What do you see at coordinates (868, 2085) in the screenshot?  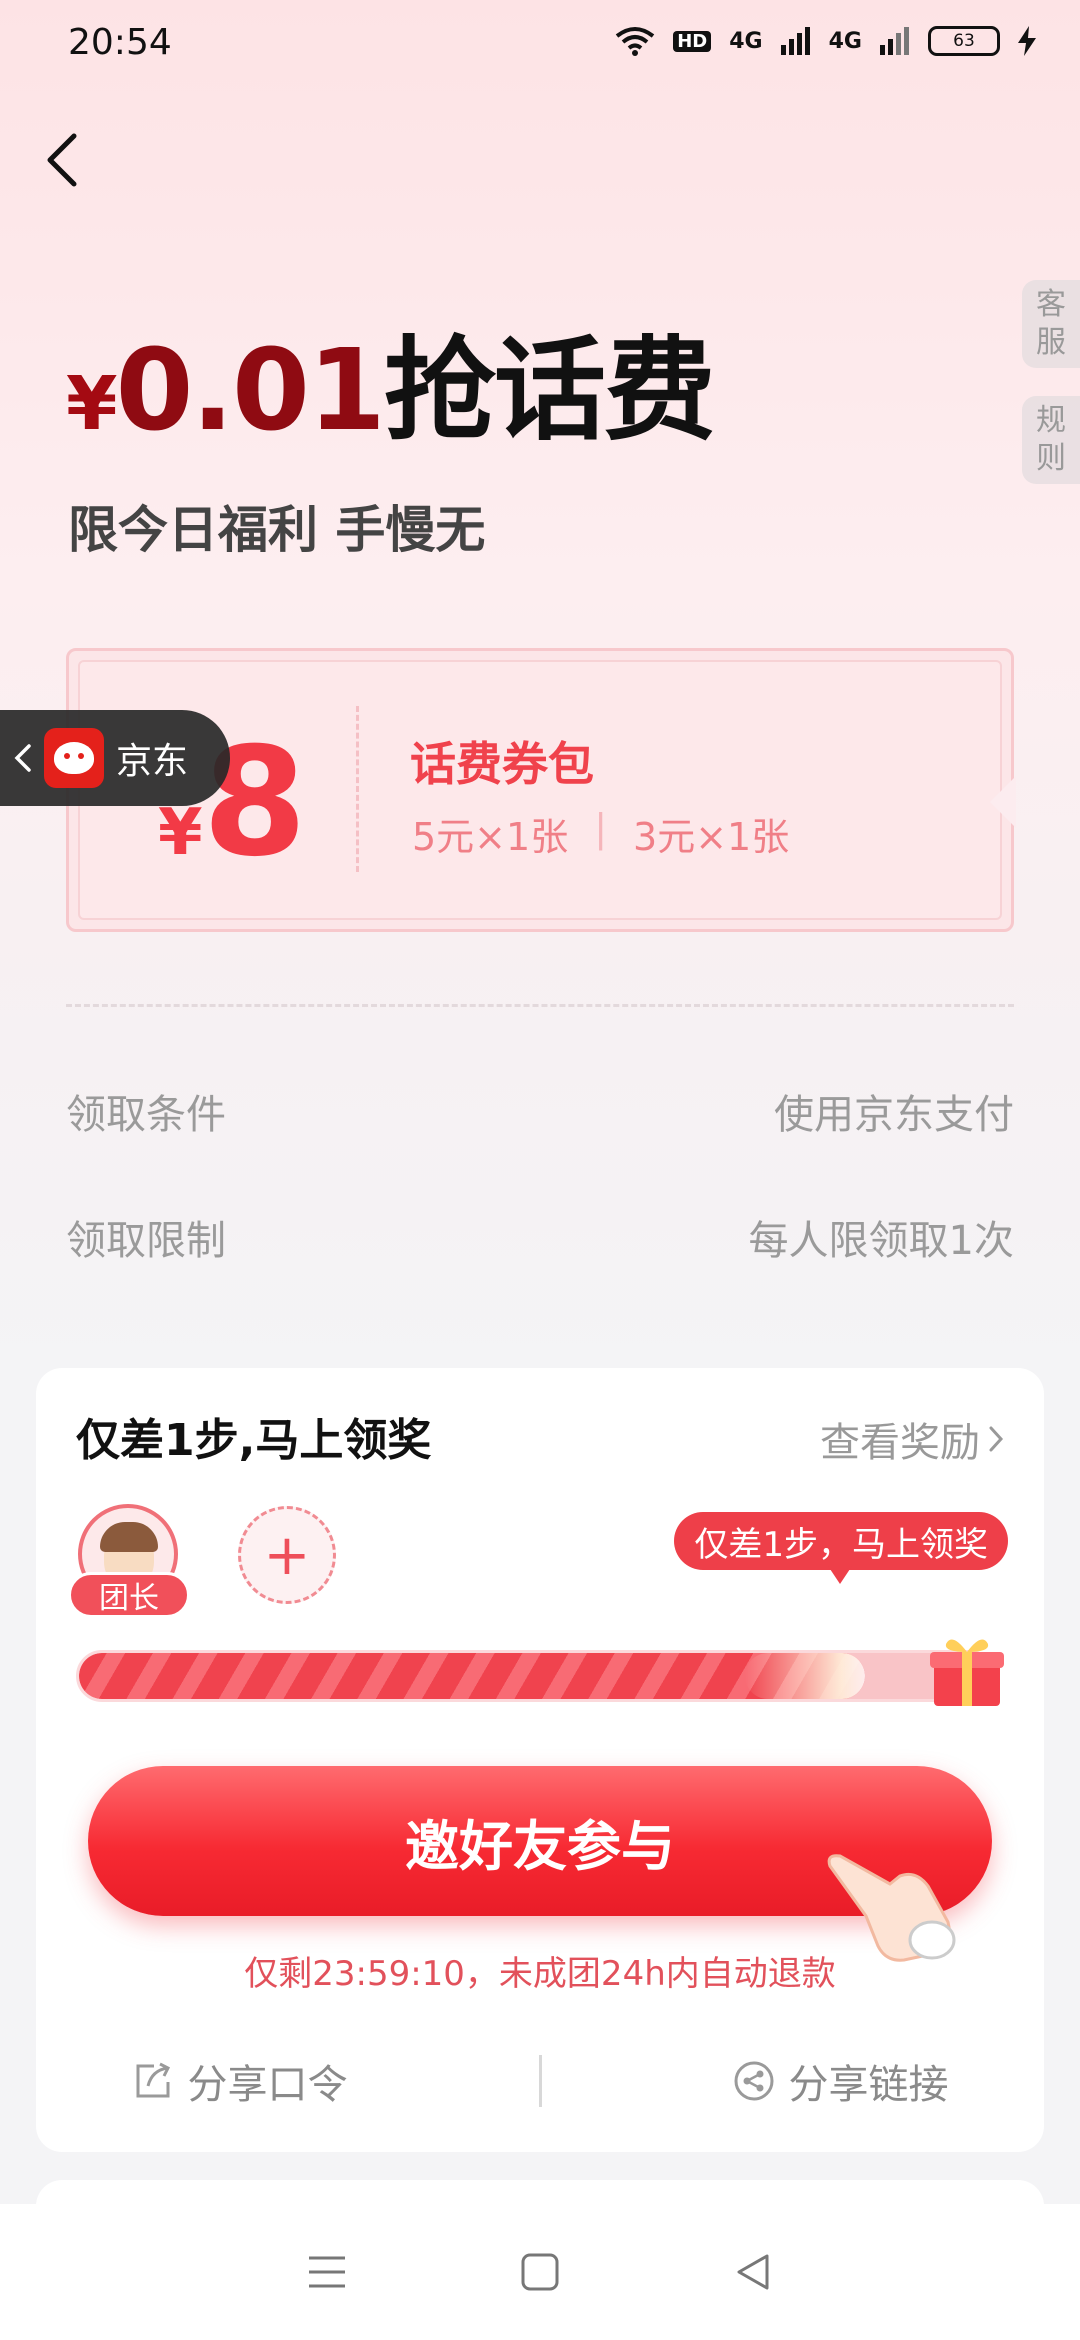 I see `share-link-label: 分享链接` at bounding box center [868, 2085].